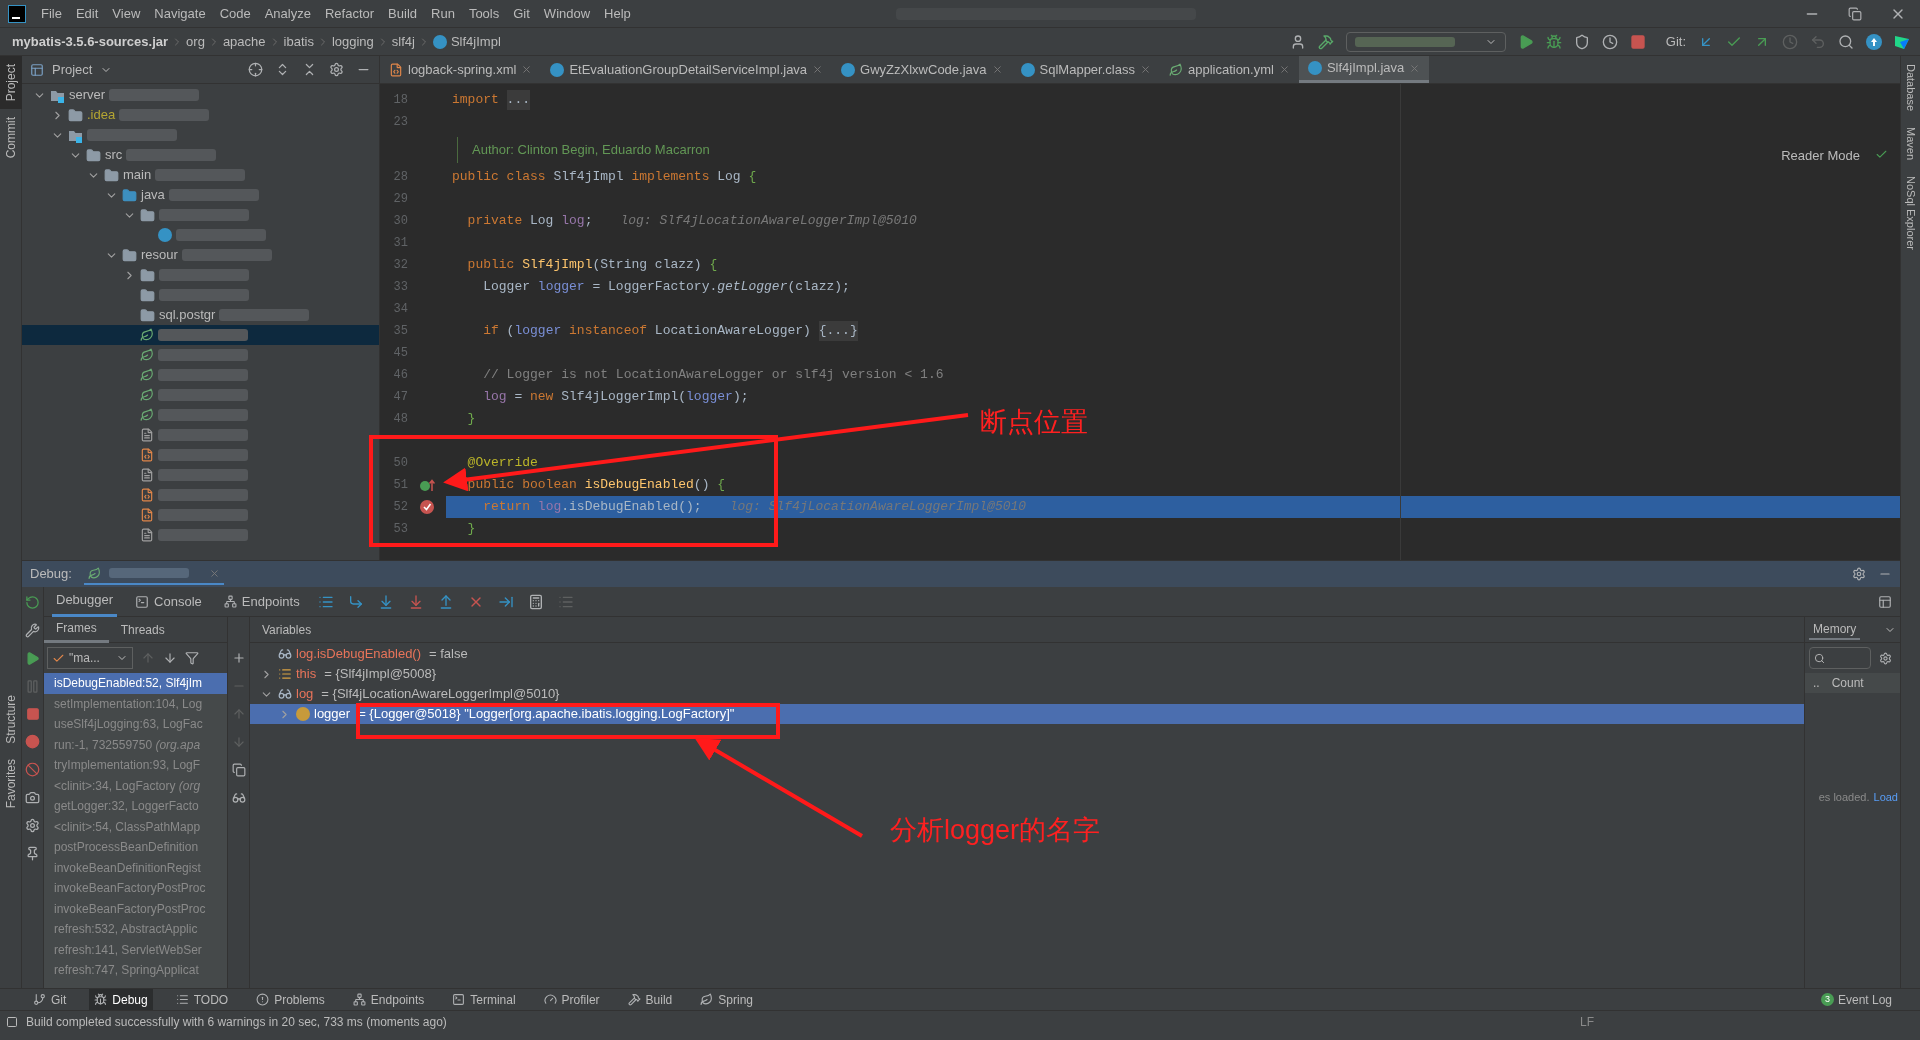 This screenshot has width=1920, height=1040. What do you see at coordinates (200, 335) in the screenshot?
I see `tree-item` at bounding box center [200, 335].